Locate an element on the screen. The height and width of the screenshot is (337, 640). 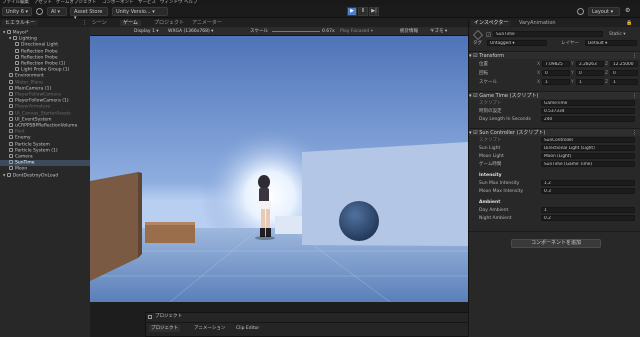
tab-hierarchy: ヒエラルキー is located at coordinates (20, 23).